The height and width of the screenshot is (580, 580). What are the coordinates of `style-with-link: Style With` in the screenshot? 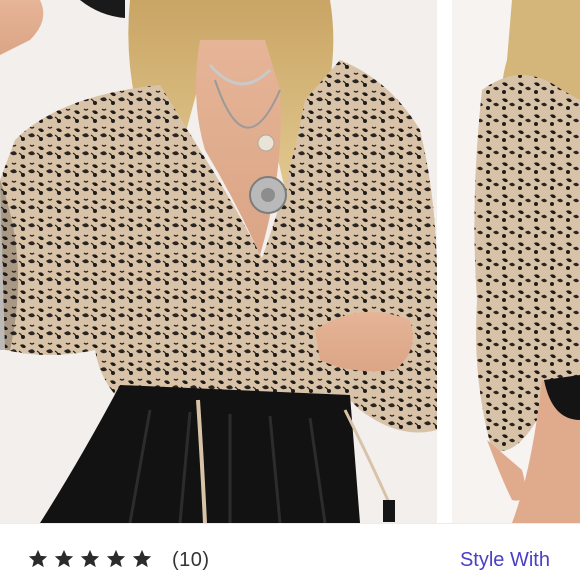 It's located at (505, 560).